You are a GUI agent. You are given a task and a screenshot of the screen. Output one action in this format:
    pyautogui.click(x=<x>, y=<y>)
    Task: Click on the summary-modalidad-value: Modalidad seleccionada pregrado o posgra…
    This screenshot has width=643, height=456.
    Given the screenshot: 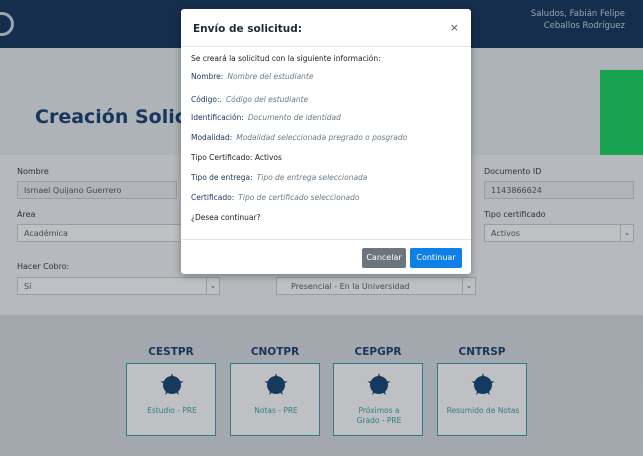 What is the action you would take?
    pyautogui.click(x=322, y=137)
    